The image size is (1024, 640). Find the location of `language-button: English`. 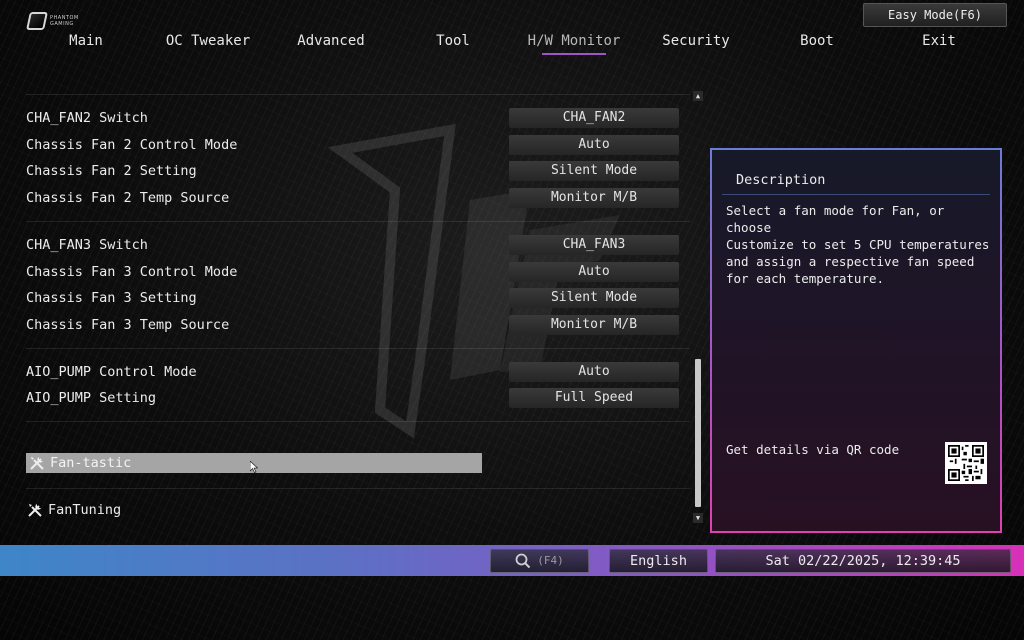

language-button: English is located at coordinates (658, 561).